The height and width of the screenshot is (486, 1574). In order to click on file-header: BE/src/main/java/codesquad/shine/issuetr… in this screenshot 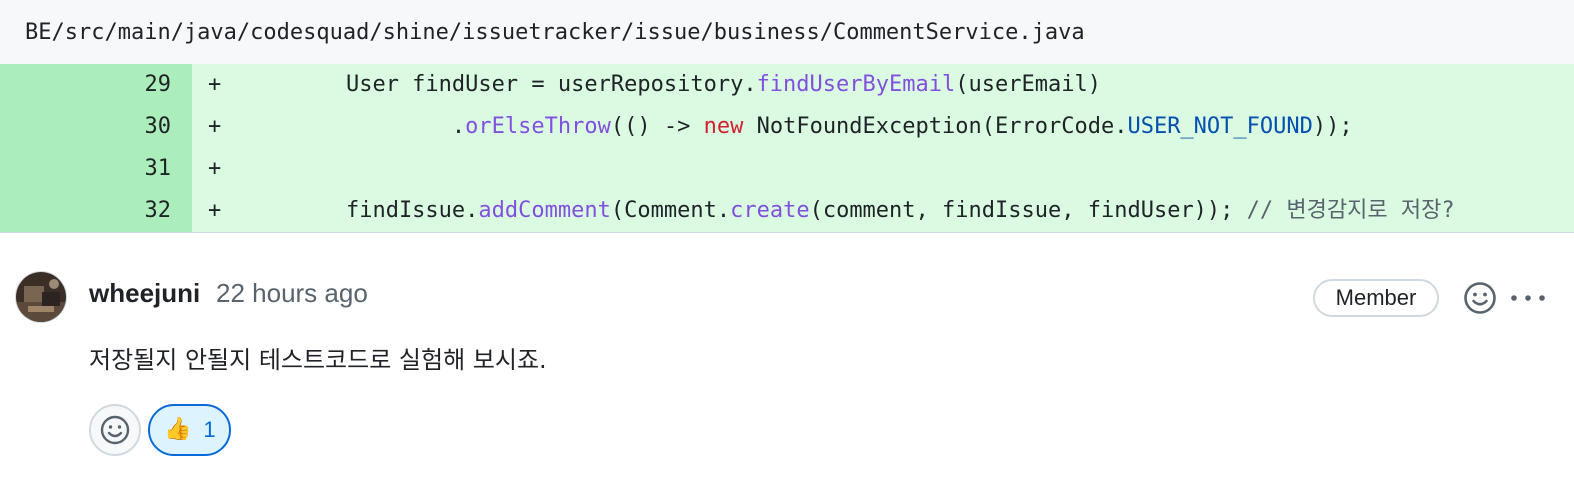, I will do `click(787, 32)`.